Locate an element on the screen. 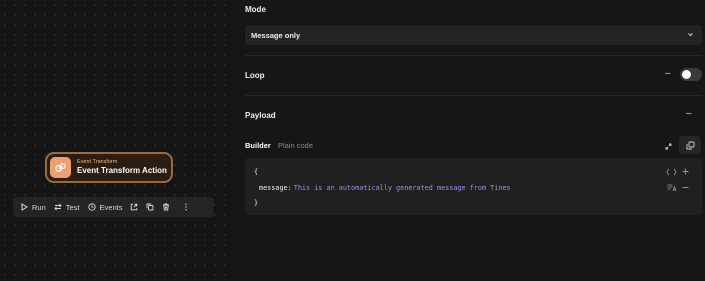 This screenshot has height=281, width=705. test-button: Test is located at coordinates (67, 207).